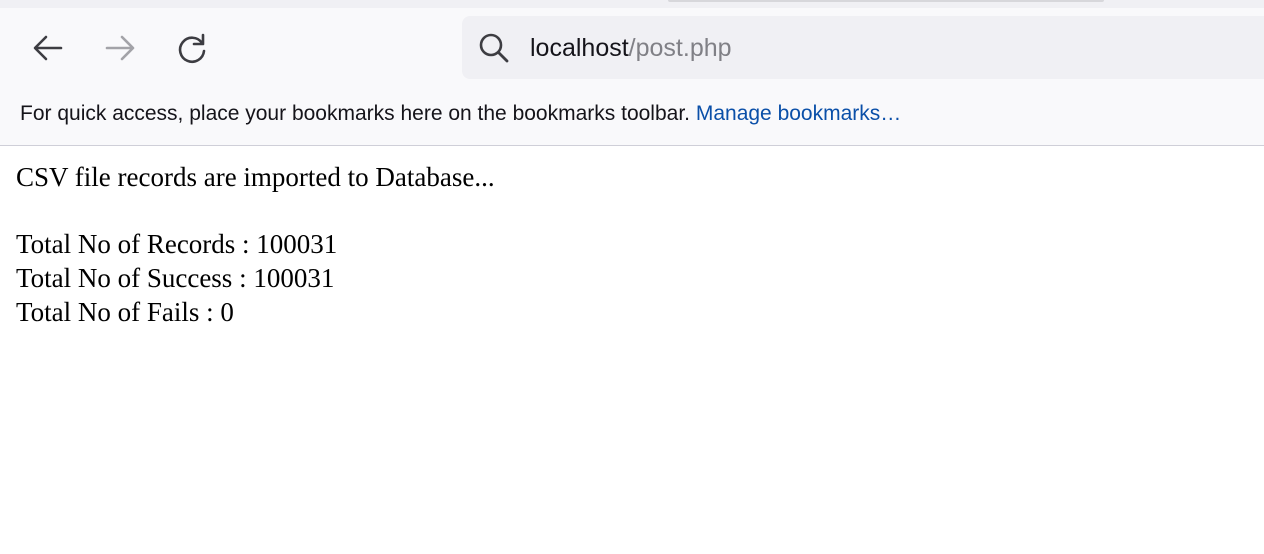 The width and height of the screenshot is (1264, 554). I want to click on total-fails-line: Total No of Fails : 0, so click(125, 312).